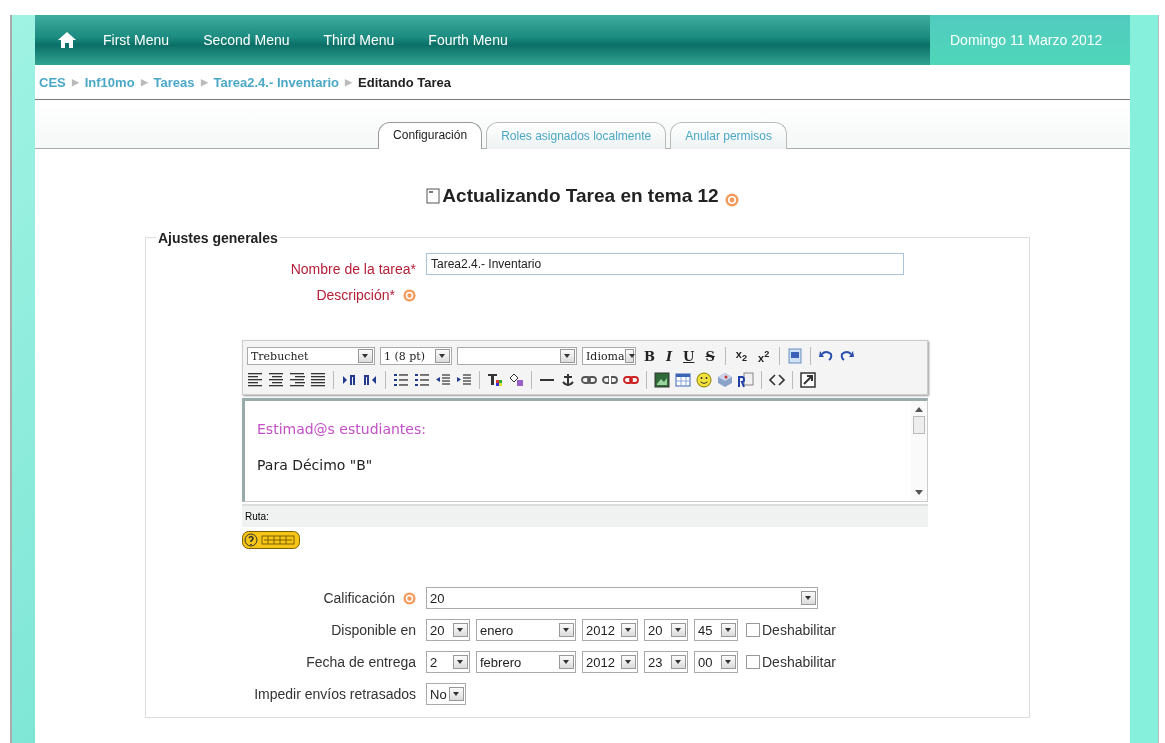 This screenshot has height=743, width=1165. What do you see at coordinates (526, 662) in the screenshot?
I see `date-select: febrero` at bounding box center [526, 662].